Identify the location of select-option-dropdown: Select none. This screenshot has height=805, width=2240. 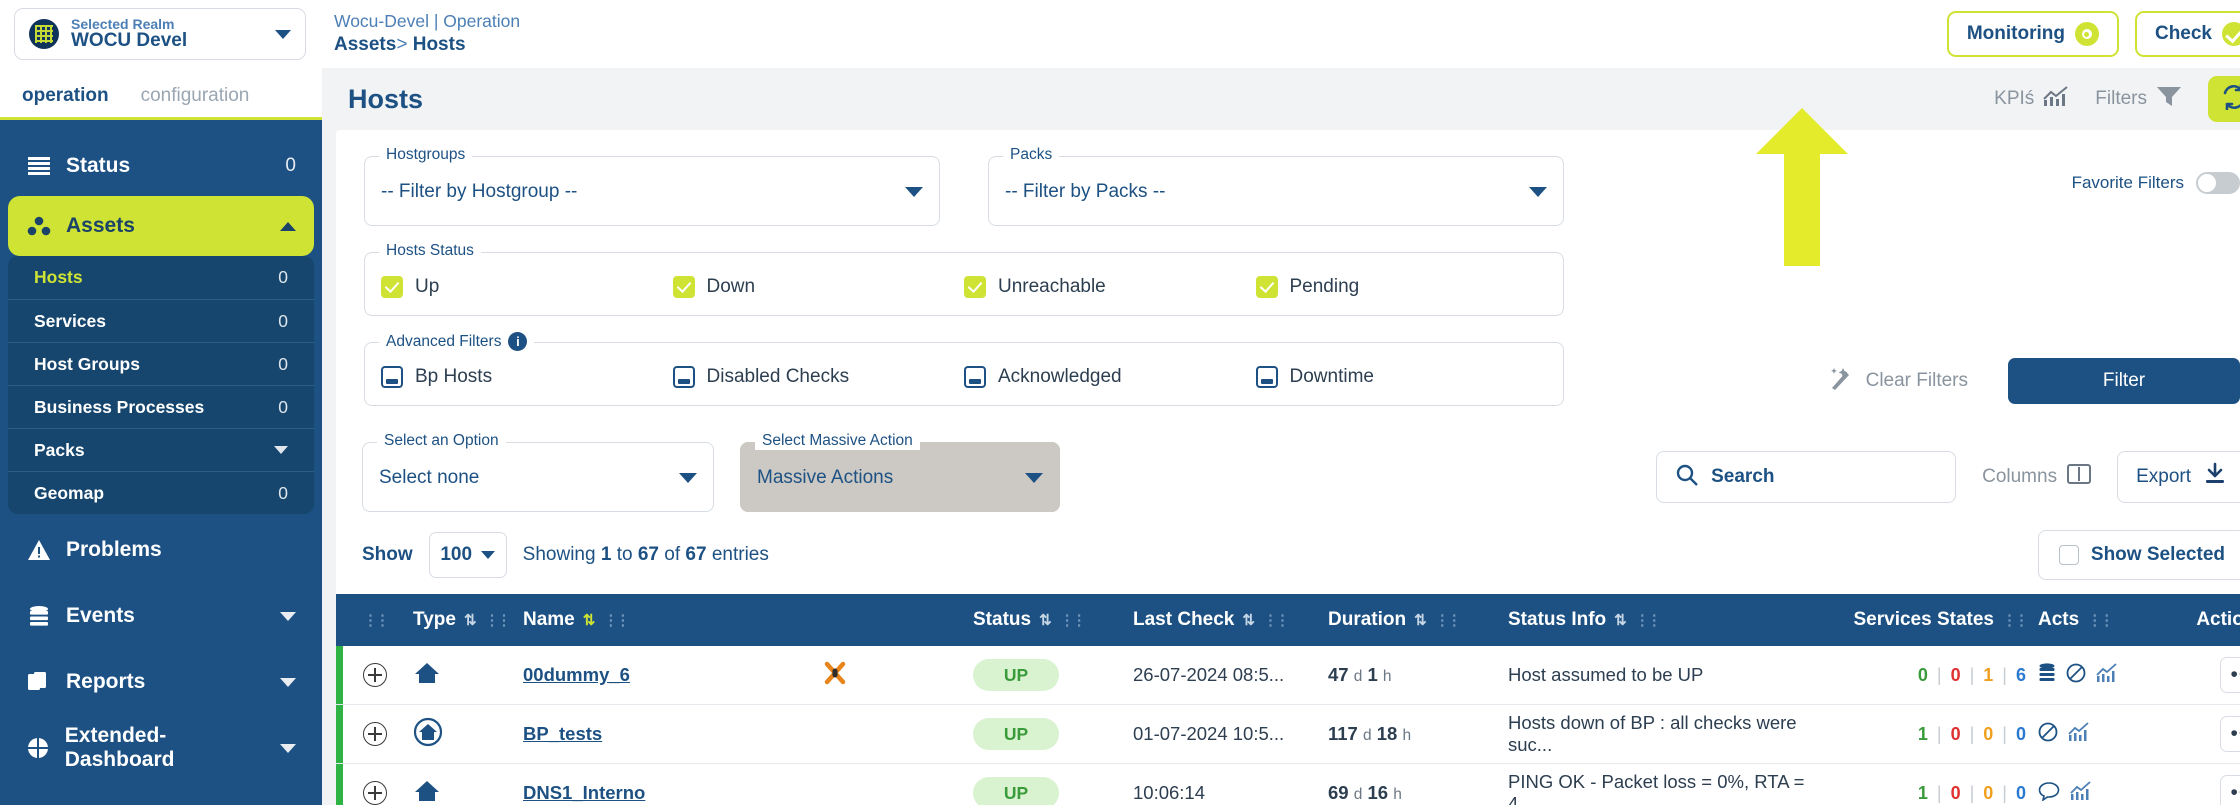
(538, 478).